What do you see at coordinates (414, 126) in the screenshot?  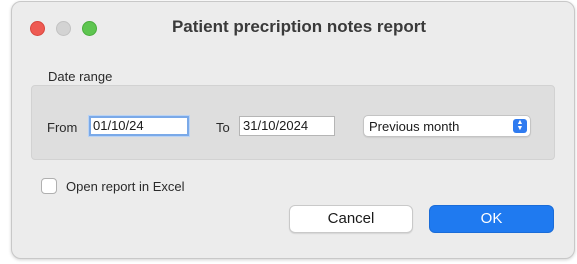 I see `date-preset-value: Previous month` at bounding box center [414, 126].